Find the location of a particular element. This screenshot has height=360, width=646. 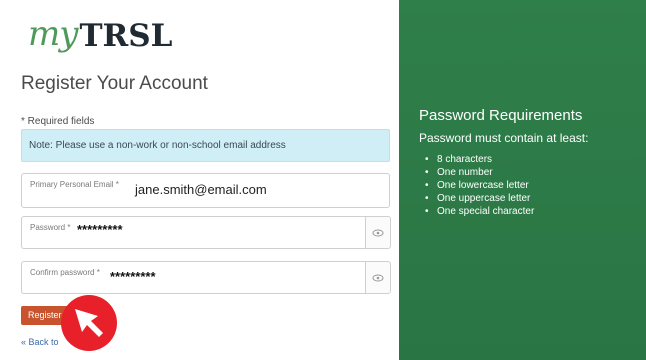

list-item: 8 characters is located at coordinates (479, 159).